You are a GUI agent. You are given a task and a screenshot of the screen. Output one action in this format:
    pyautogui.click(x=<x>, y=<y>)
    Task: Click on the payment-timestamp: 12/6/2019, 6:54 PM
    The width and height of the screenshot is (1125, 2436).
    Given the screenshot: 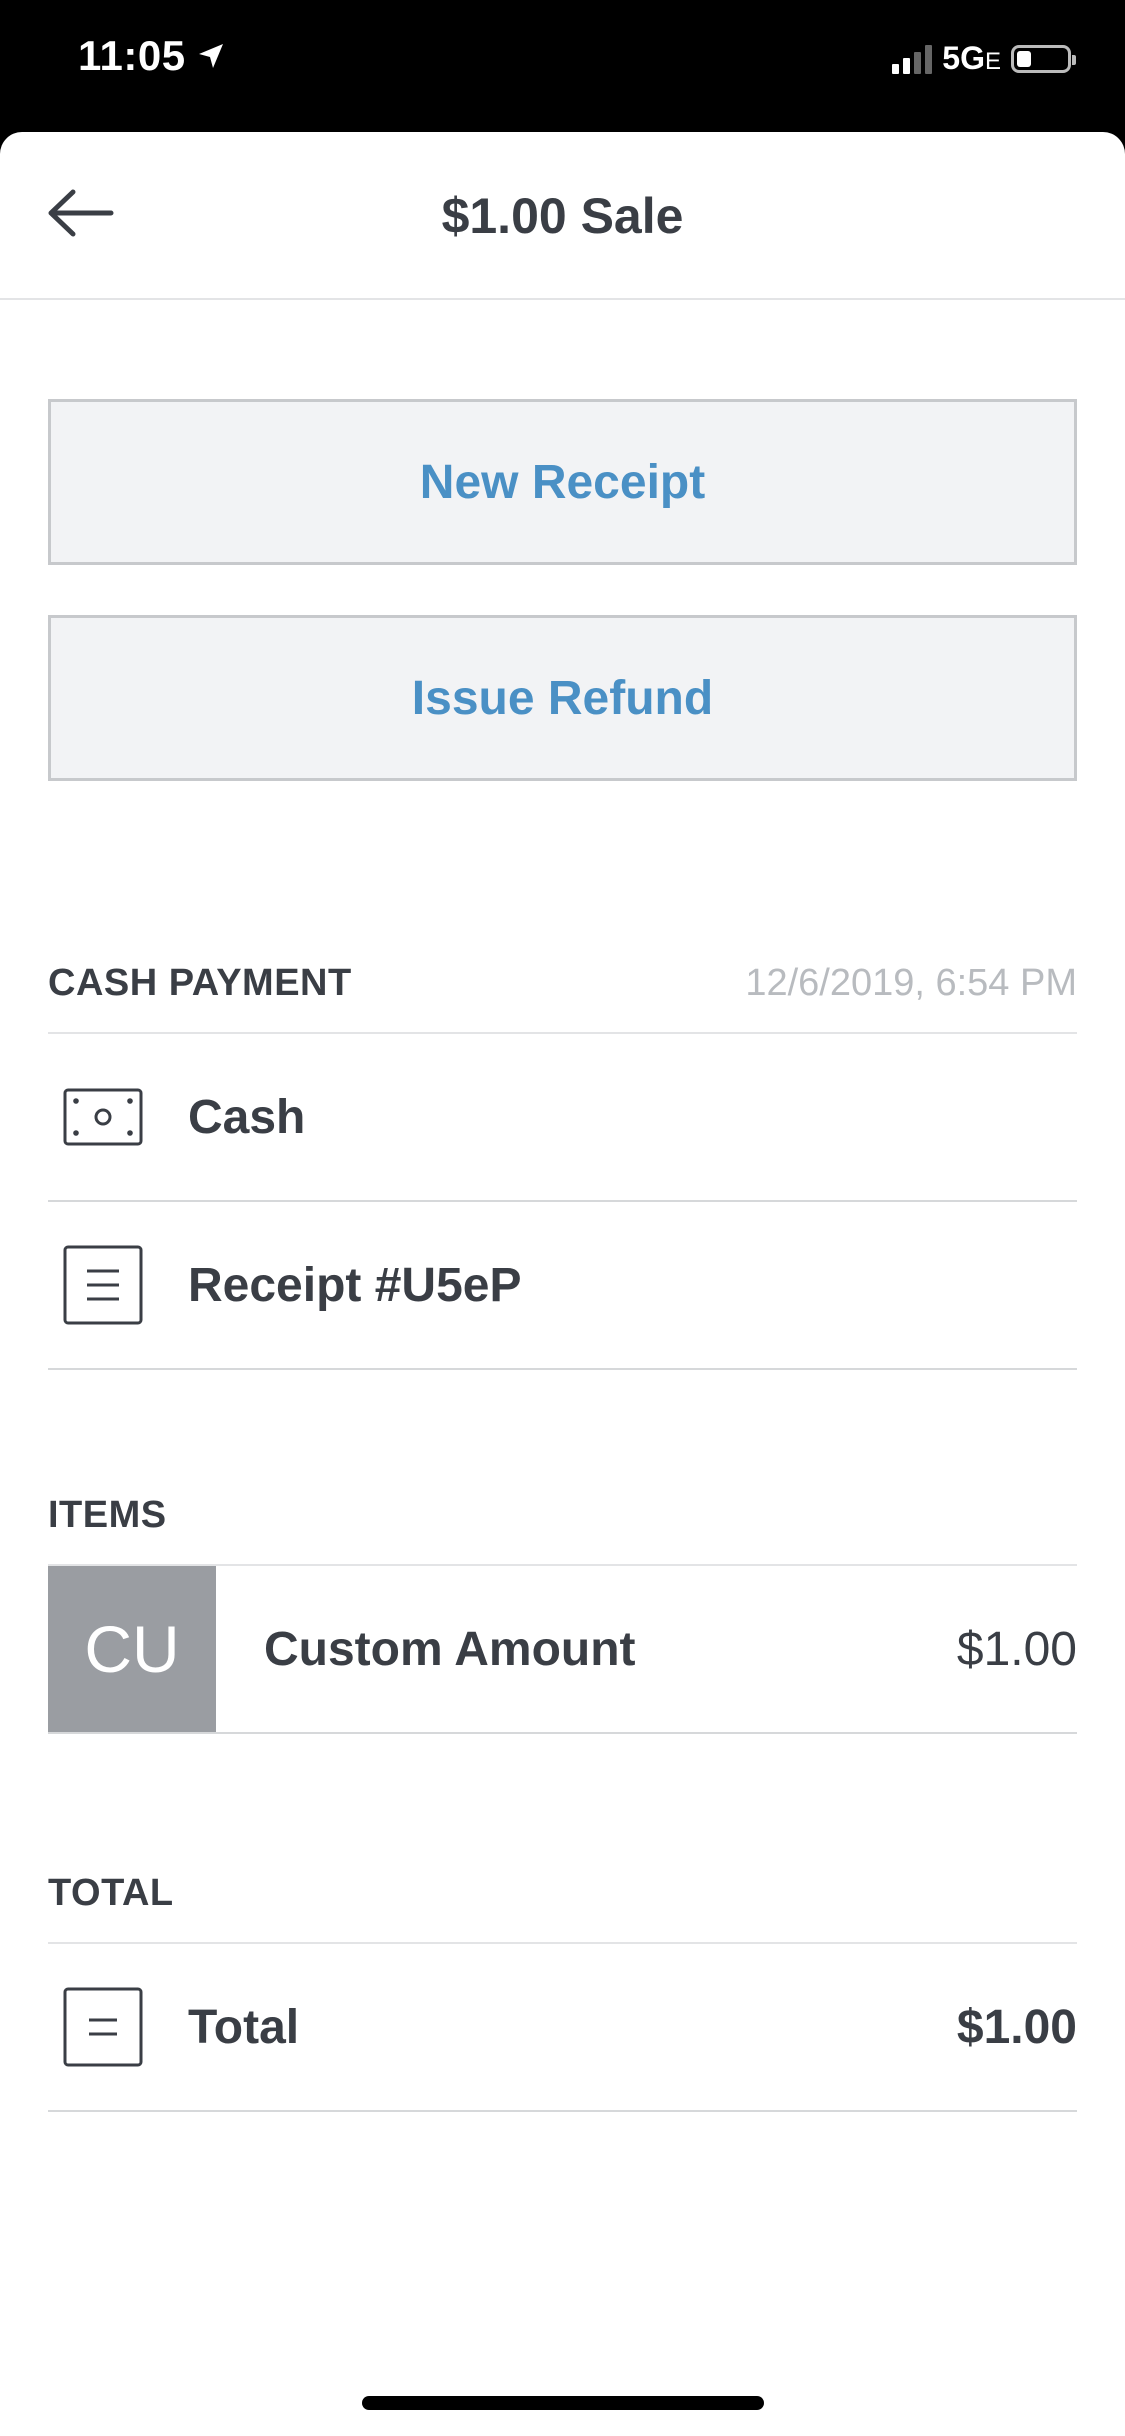 What is the action you would take?
    pyautogui.click(x=911, y=982)
    